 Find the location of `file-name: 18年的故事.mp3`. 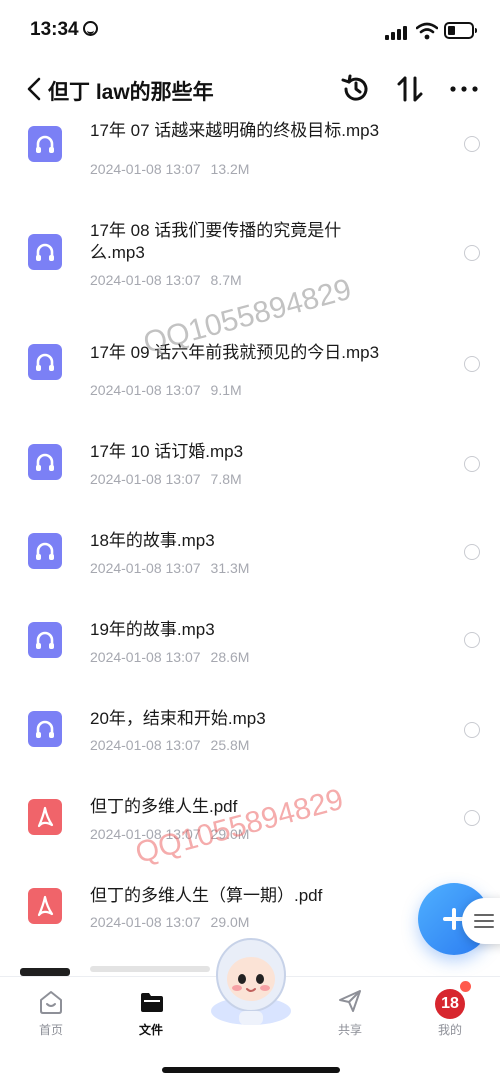

file-name: 18年的故事.mp3 is located at coordinates (152, 540).